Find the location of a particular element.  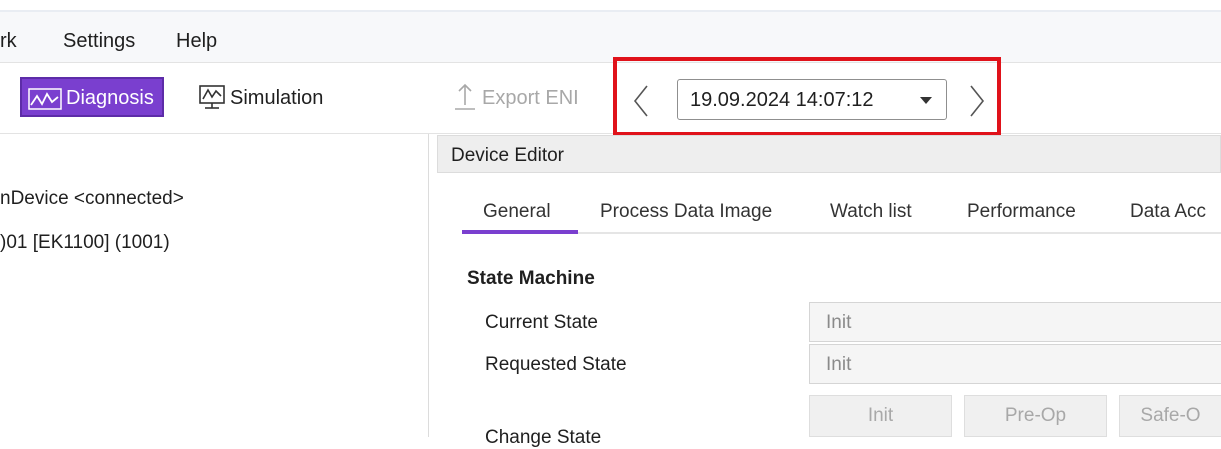

diagnosis-button: Diagnosis is located at coordinates (92, 97).